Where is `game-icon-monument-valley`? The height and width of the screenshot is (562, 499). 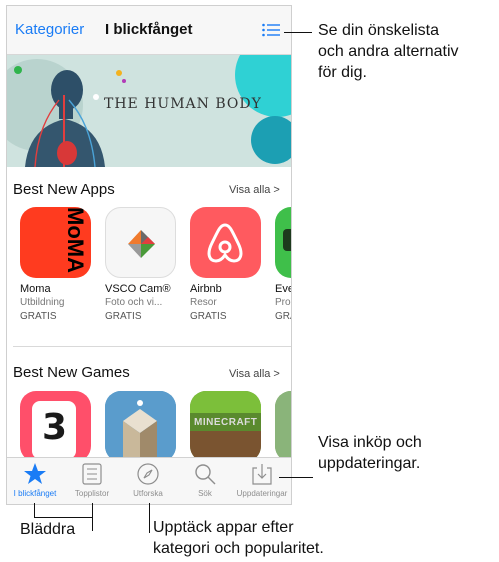
game-icon-monument-valley is located at coordinates (140, 426).